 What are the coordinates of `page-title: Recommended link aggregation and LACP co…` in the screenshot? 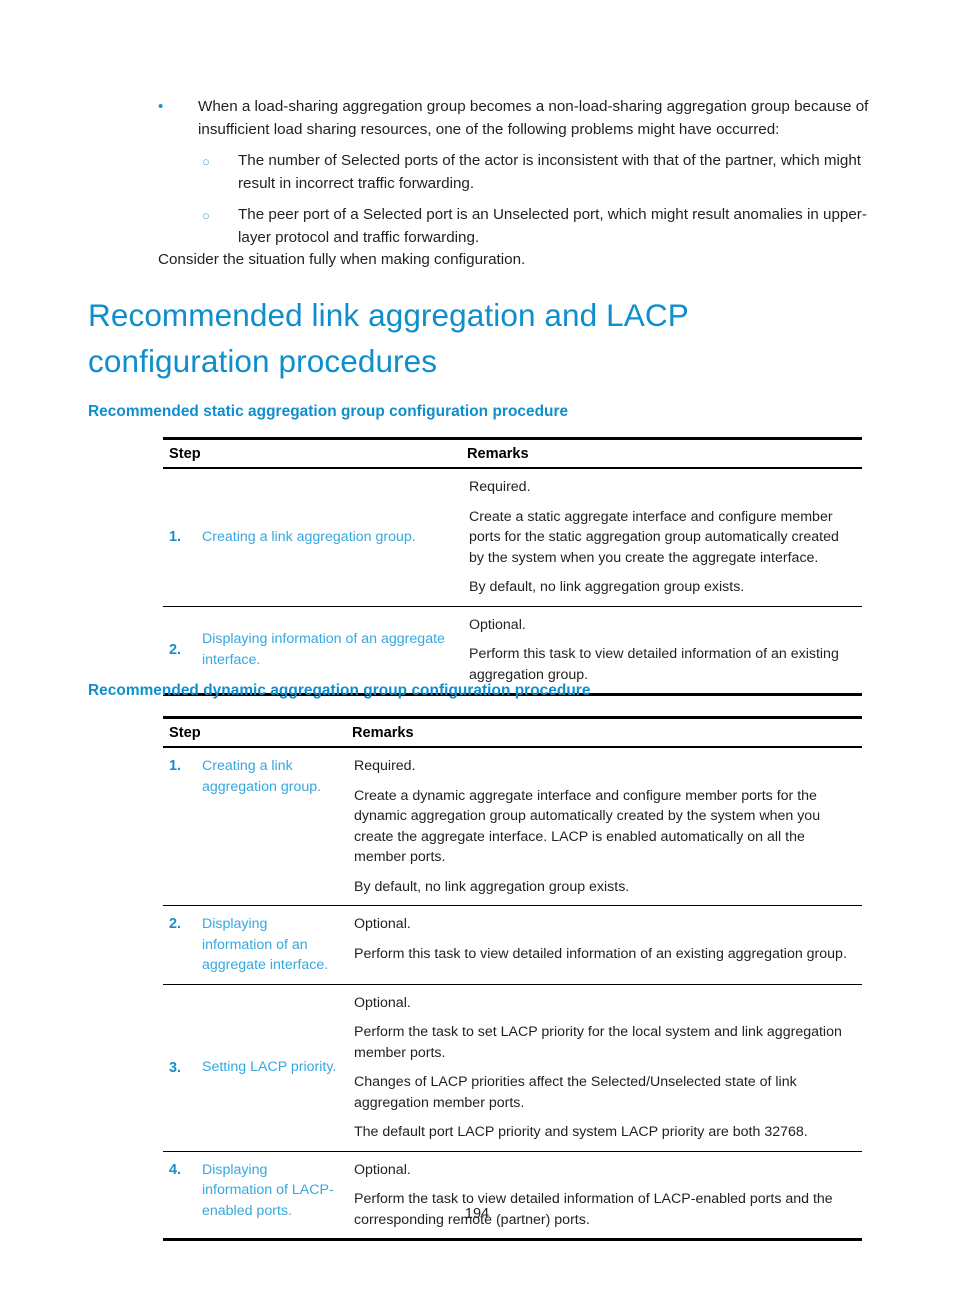 It's located at (388, 338).